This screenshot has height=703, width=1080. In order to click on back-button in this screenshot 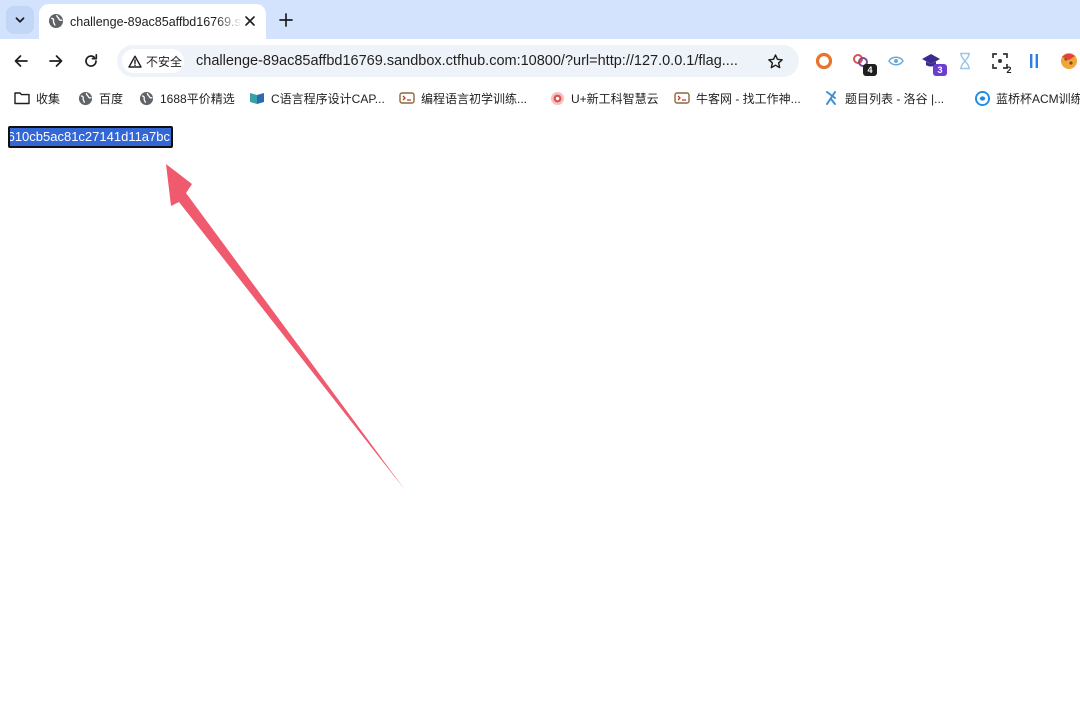, I will do `click(21, 61)`.